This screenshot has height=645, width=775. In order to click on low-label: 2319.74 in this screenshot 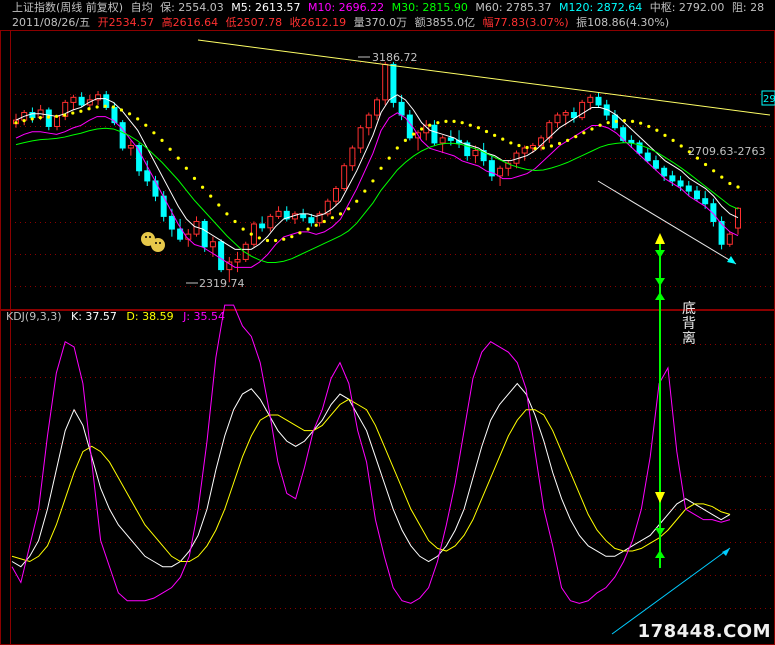, I will do `click(222, 283)`.